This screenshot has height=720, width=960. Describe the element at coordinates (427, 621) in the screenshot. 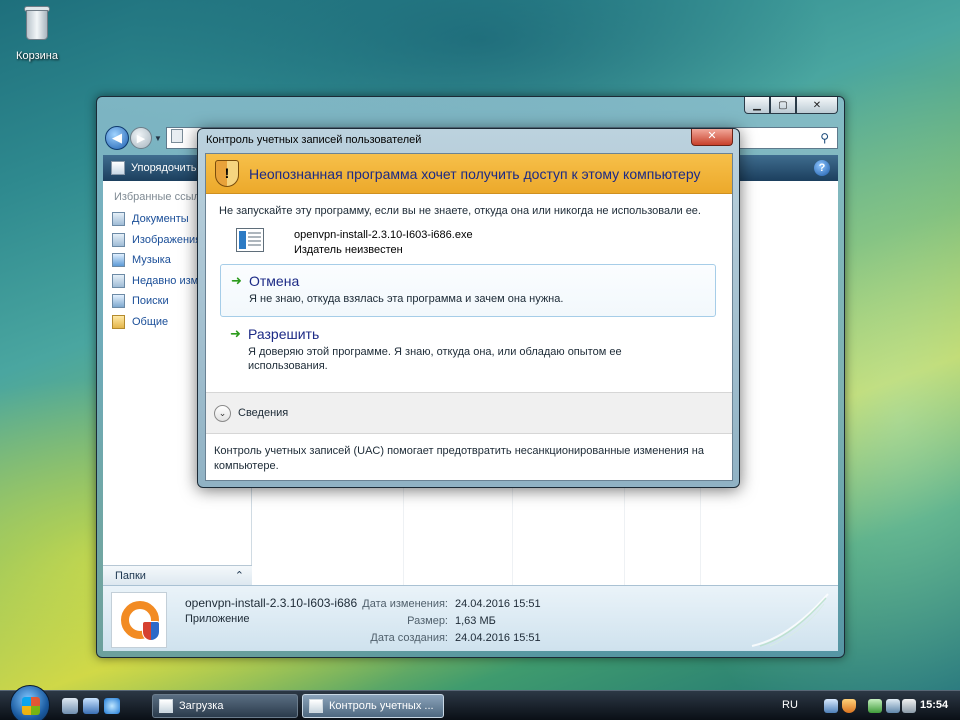

I see `size-label: Размер:` at that location.